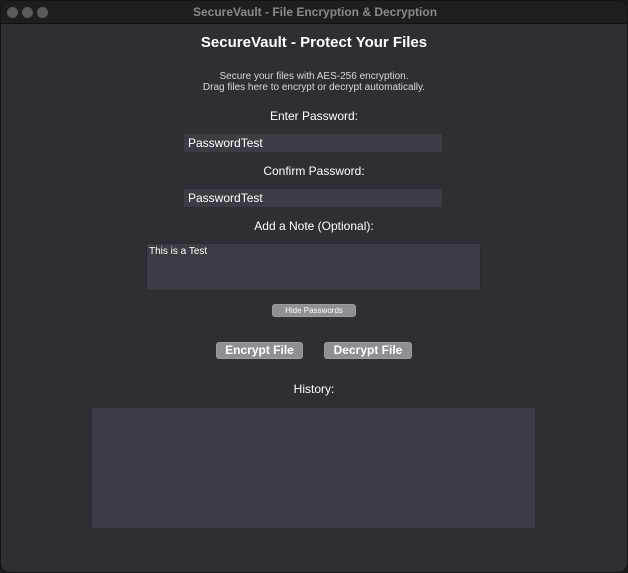  Describe the element at coordinates (314, 389) in the screenshot. I see `history-label: History:` at that location.